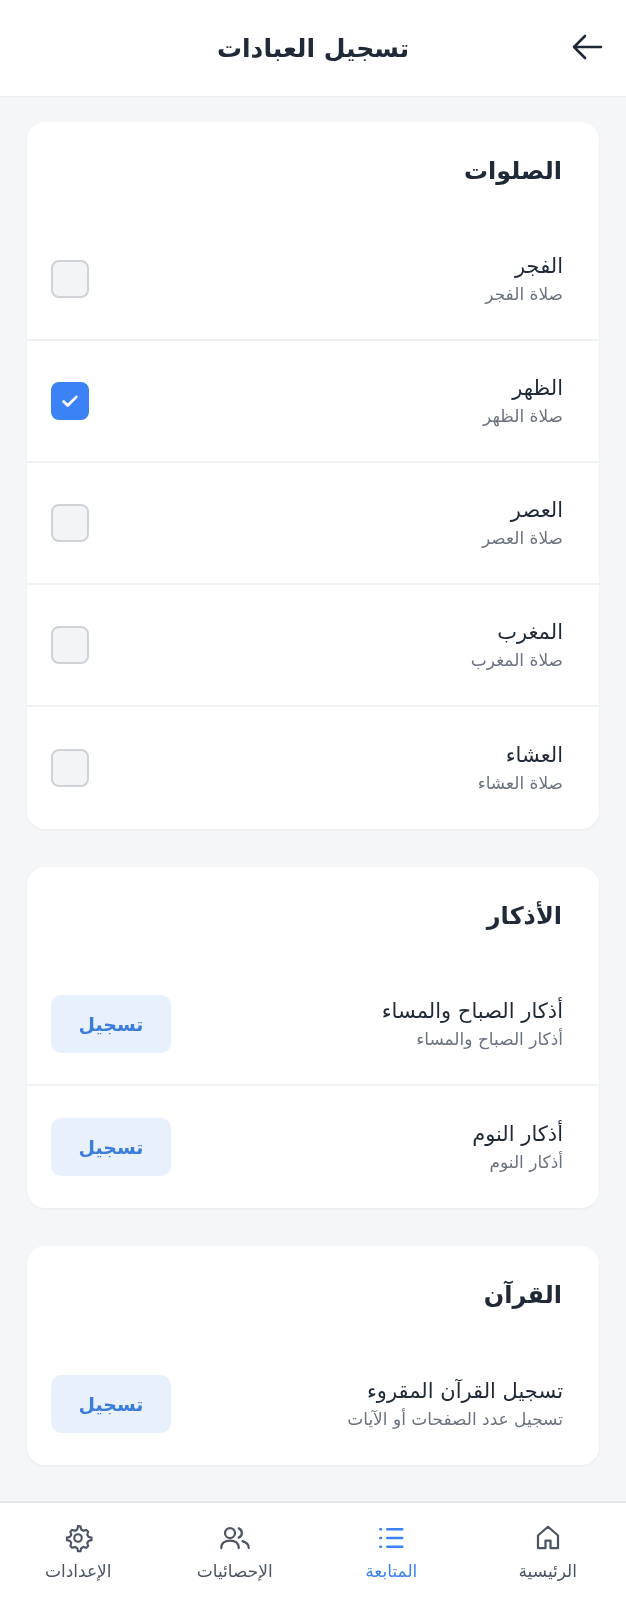 The width and height of the screenshot is (626, 1600). What do you see at coordinates (464, 1391) in the screenshot?
I see `item-title: تسجيل القرآن المقروء` at bounding box center [464, 1391].